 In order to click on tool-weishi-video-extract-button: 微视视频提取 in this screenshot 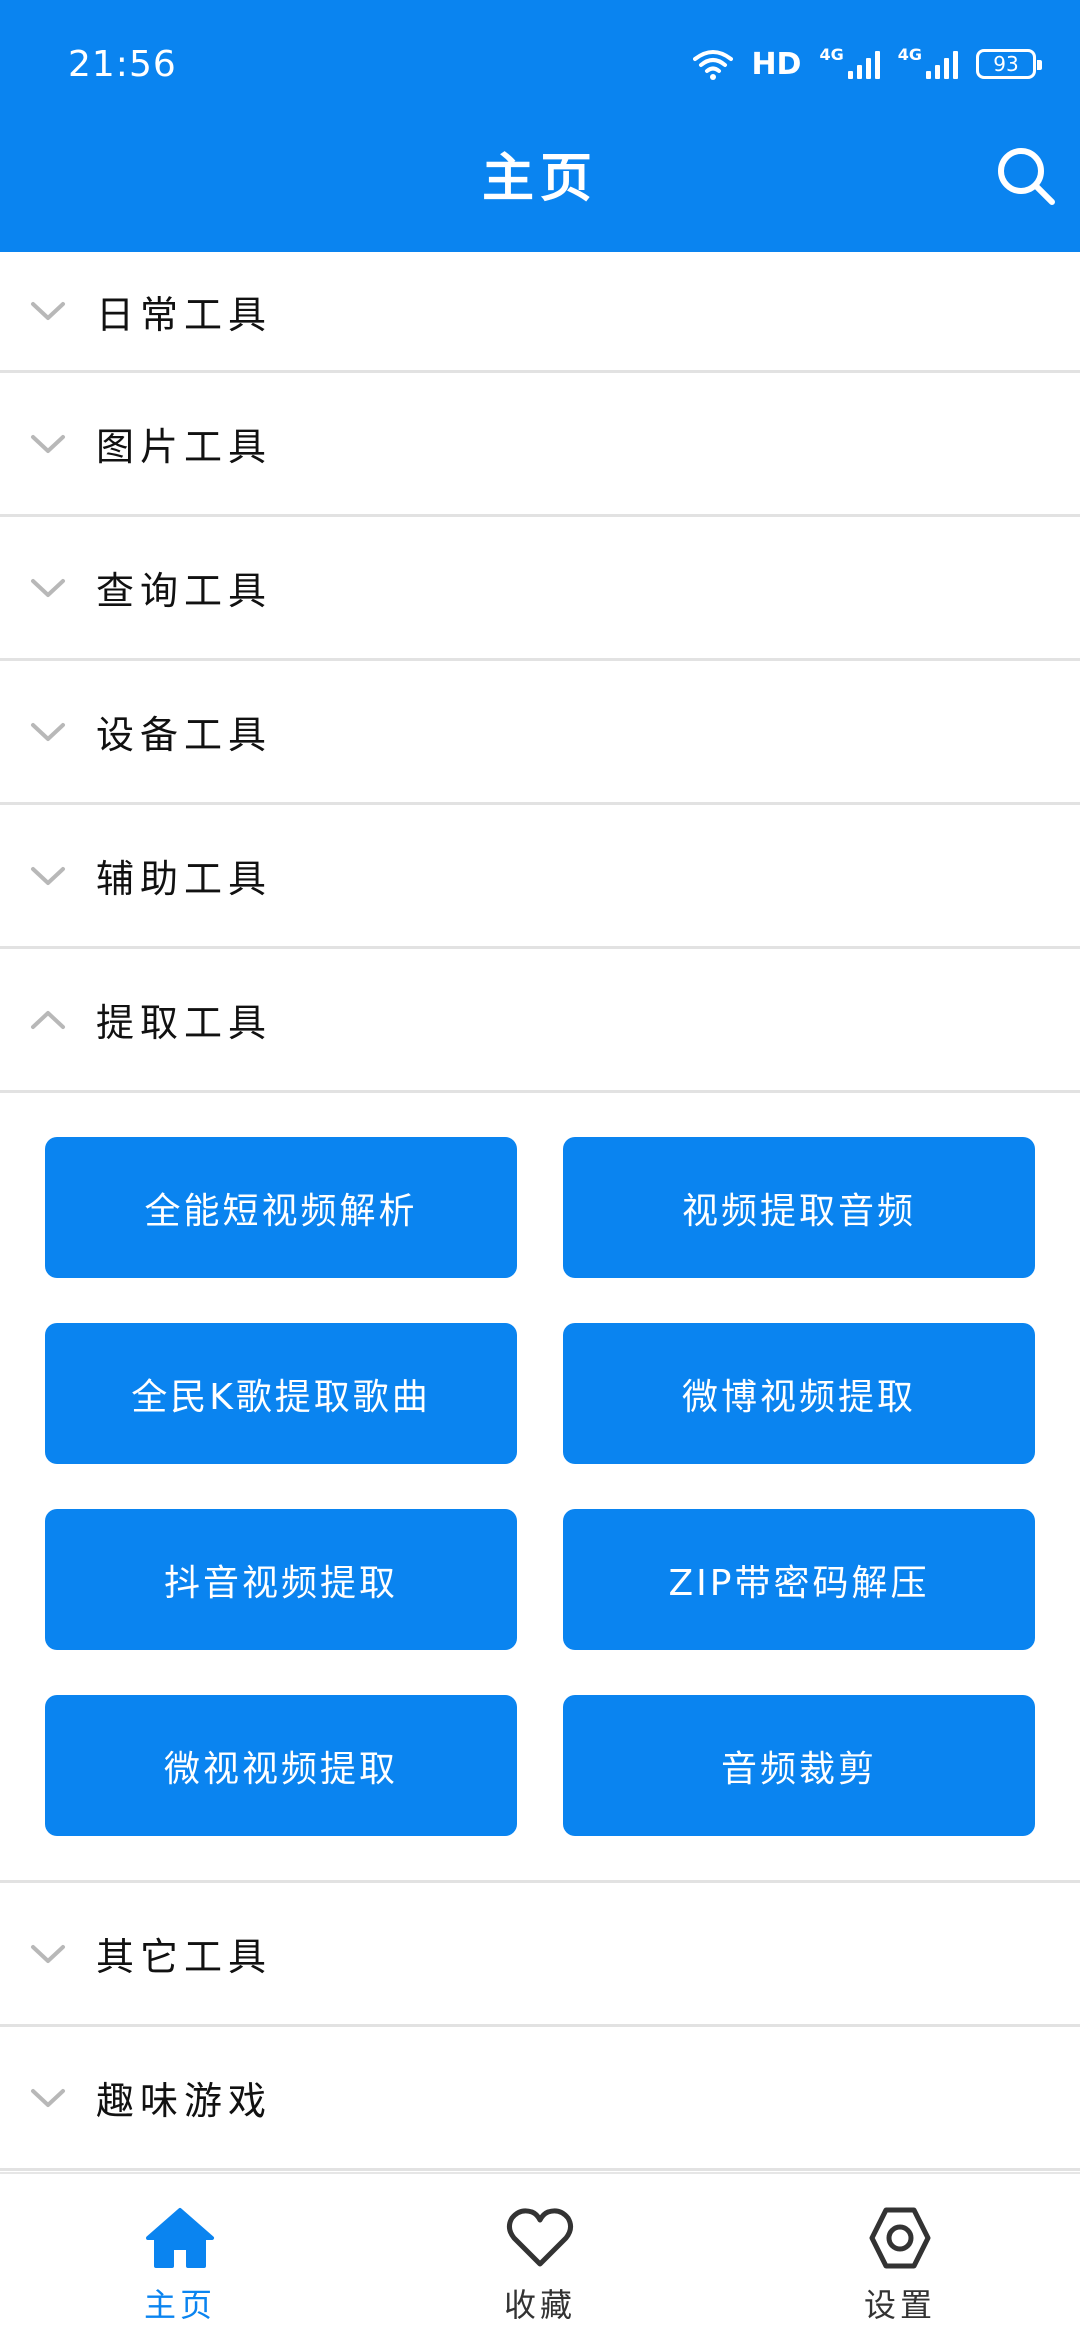, I will do `click(281, 1765)`.